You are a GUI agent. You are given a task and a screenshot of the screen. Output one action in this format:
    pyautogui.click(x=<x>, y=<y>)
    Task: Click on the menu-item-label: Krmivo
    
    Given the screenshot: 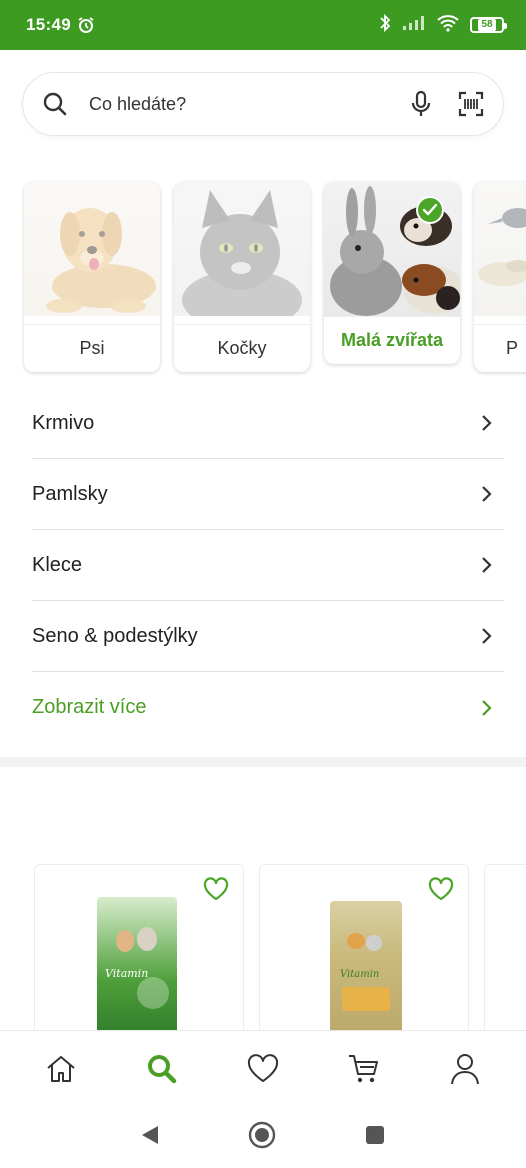 What is the action you would take?
    pyautogui.click(x=63, y=422)
    